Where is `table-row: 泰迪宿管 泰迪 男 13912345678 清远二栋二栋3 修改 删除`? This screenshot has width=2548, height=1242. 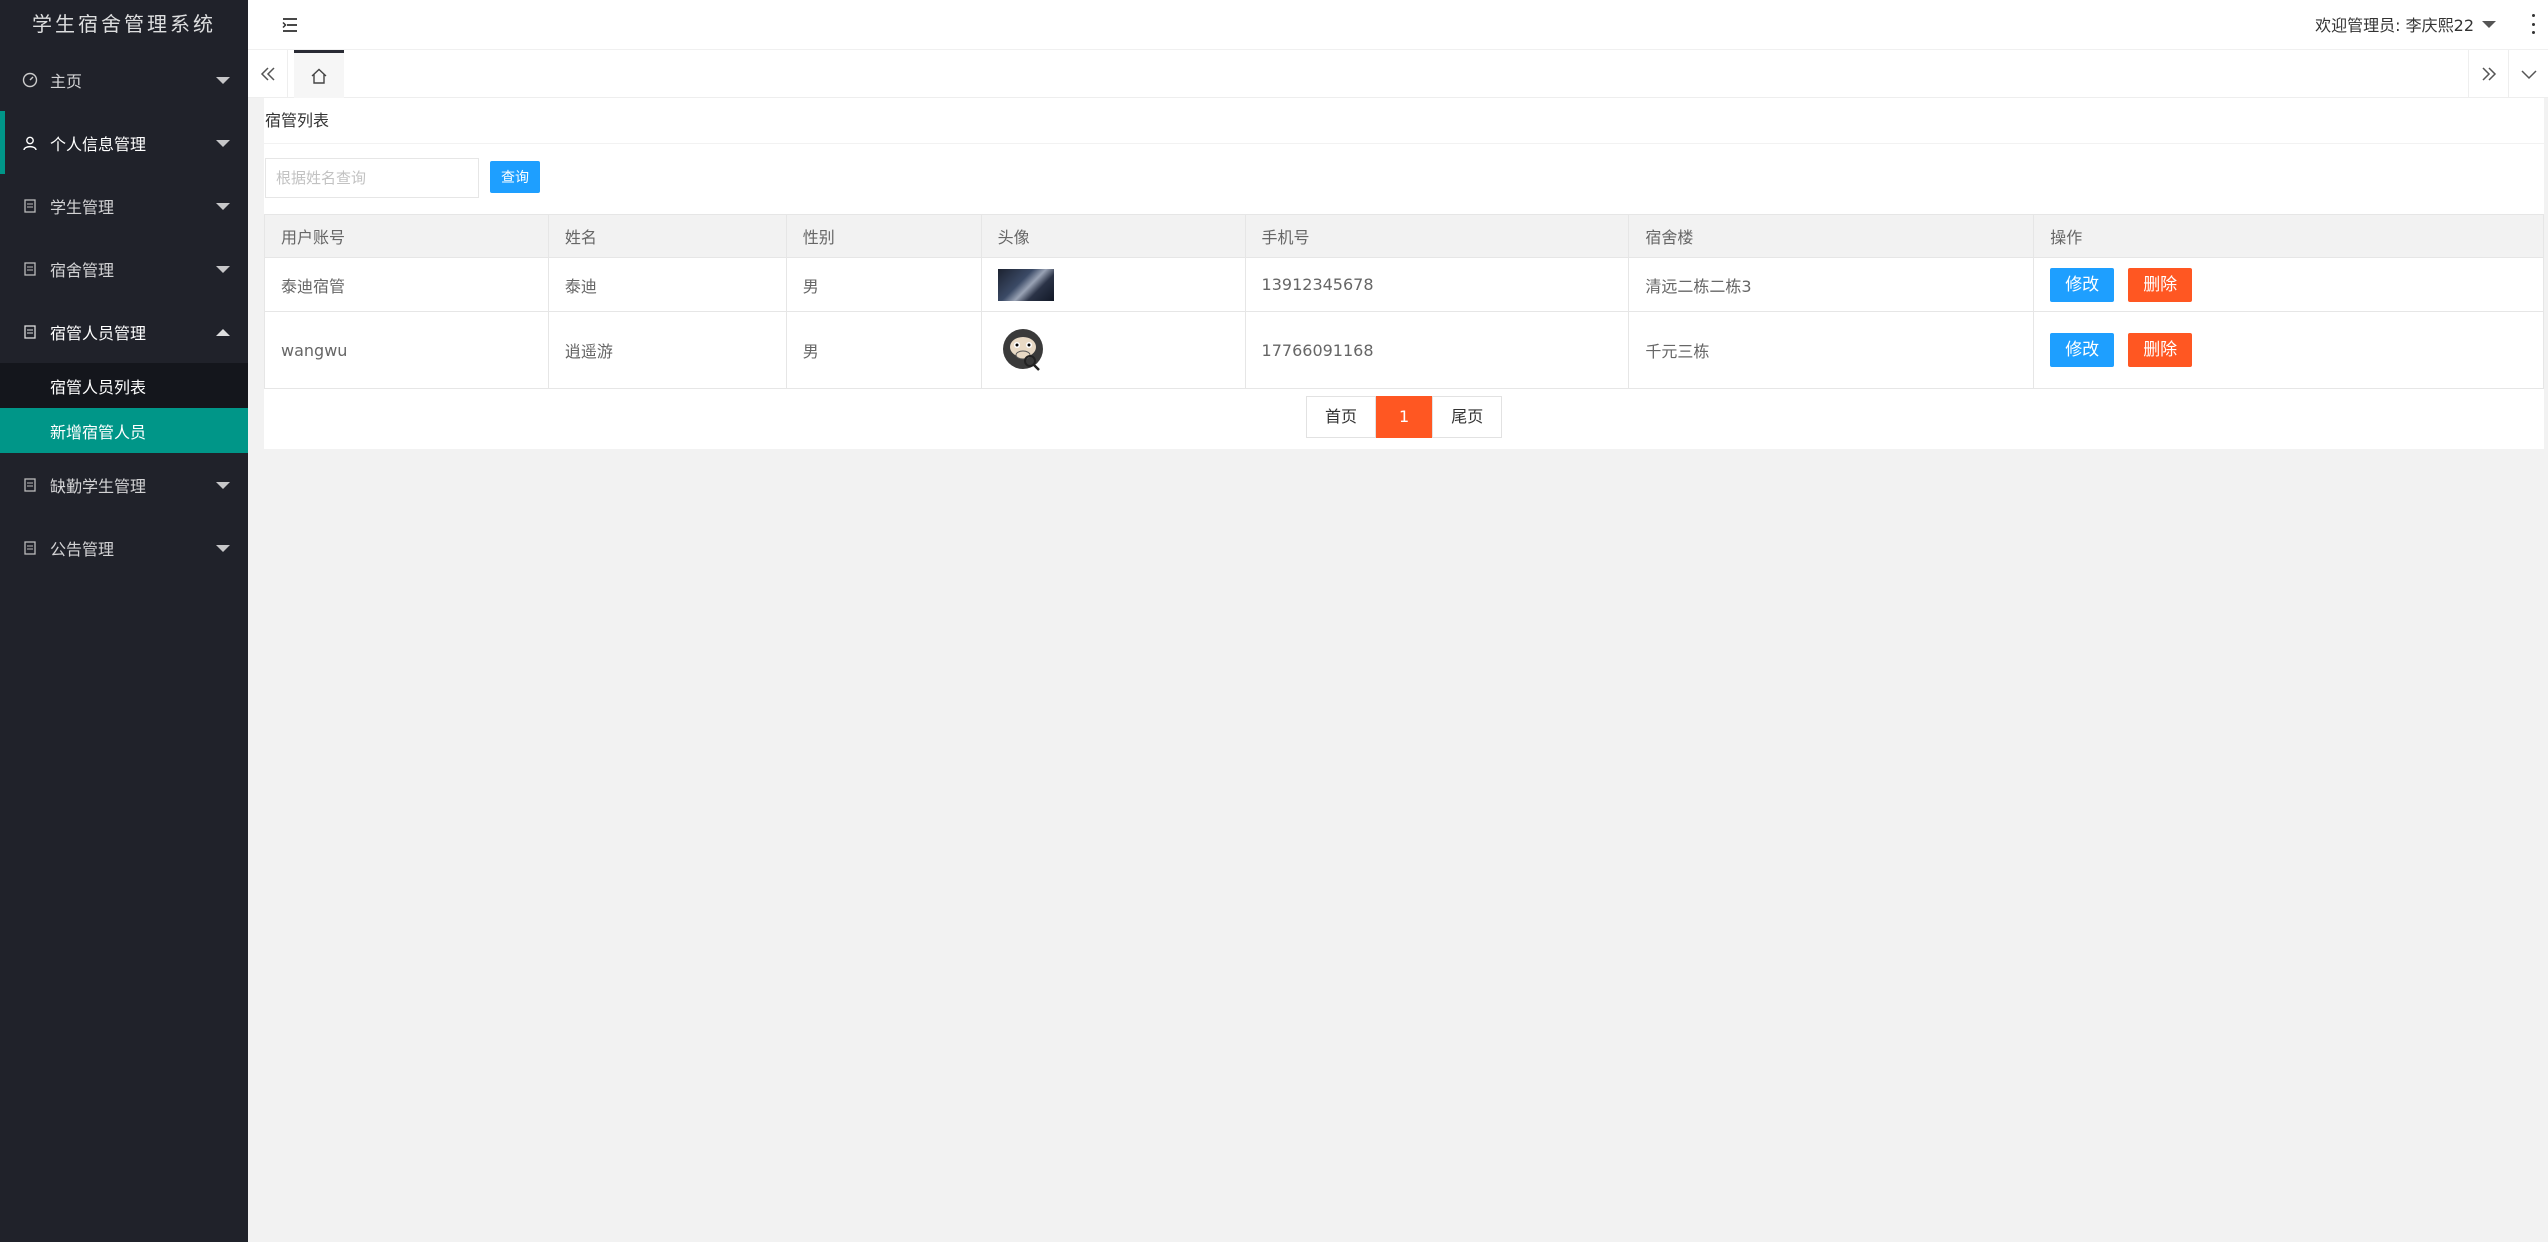 table-row: 泰迪宿管 泰迪 男 13912345678 清远二栋二栋3 修改 删除 is located at coordinates (1404, 284).